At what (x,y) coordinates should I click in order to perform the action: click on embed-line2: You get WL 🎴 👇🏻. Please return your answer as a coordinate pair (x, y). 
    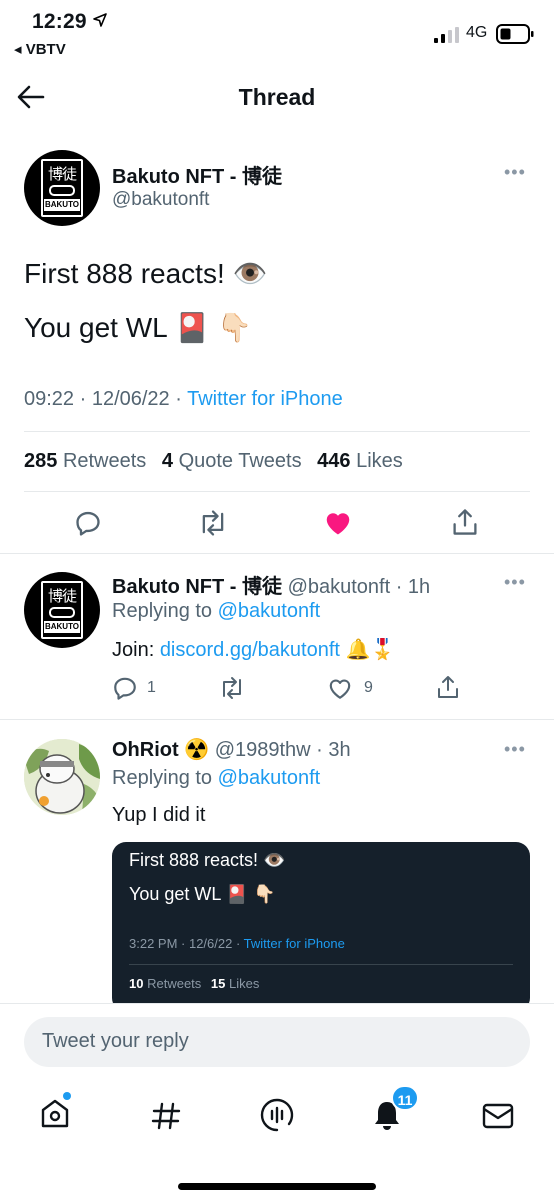
    Looking at the image, I should click on (202, 894).